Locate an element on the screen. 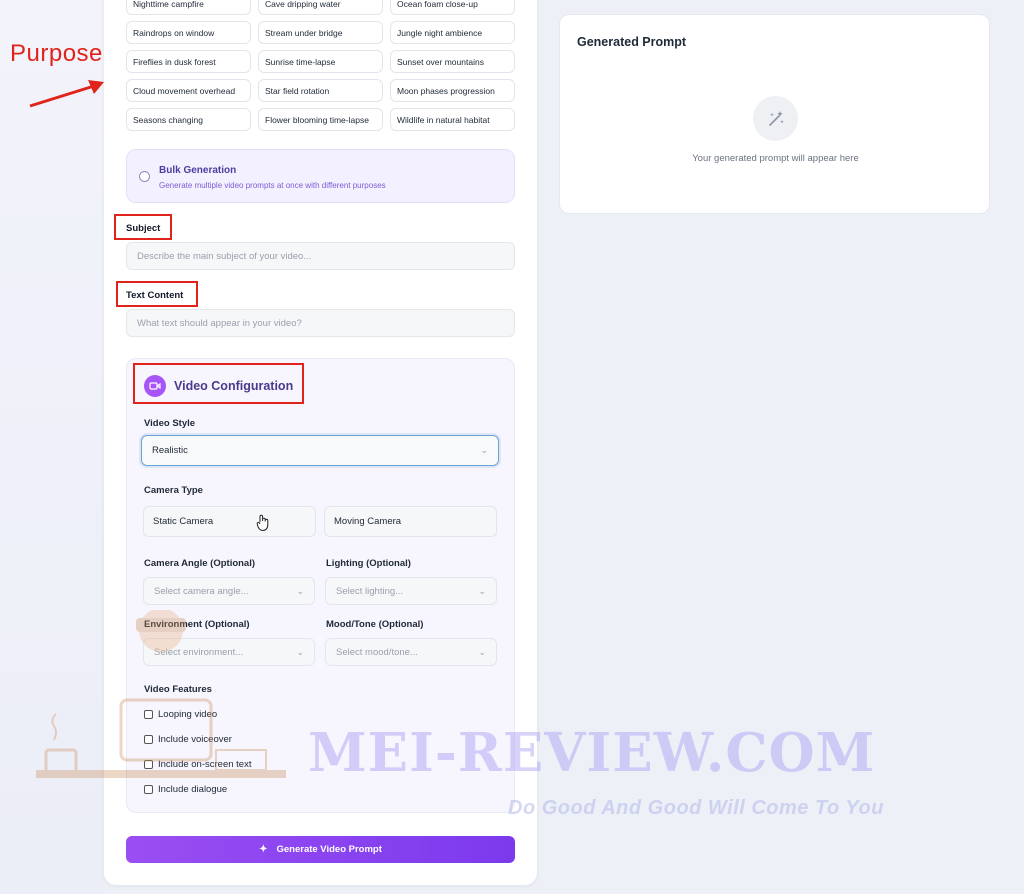 The width and height of the screenshot is (1024, 894). bulk-generation-title: Bulk Generation is located at coordinates (198, 170).